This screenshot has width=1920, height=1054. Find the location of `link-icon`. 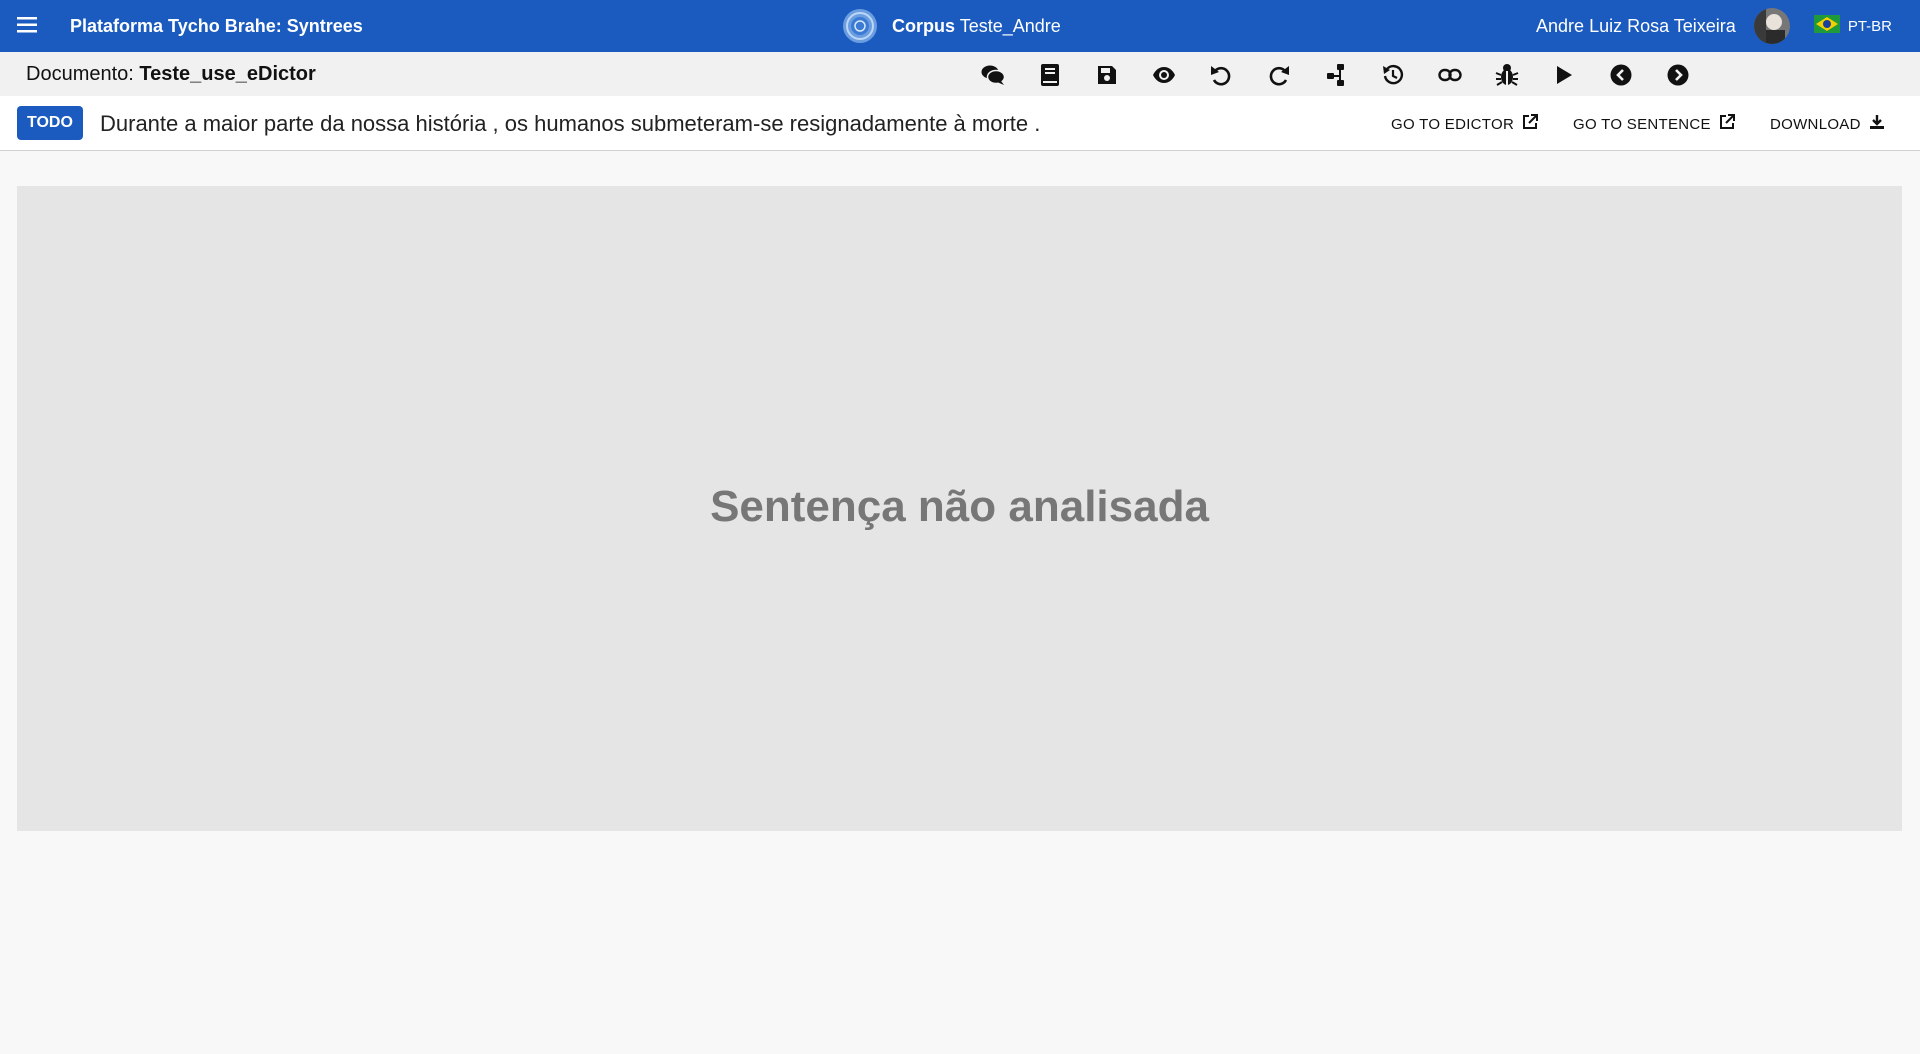

link-icon is located at coordinates (1450, 75).